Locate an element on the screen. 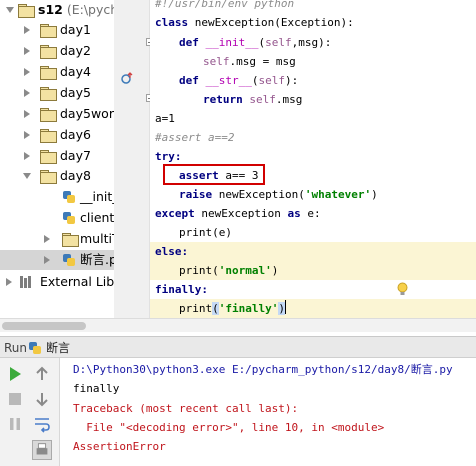  code-comment: #assert a==2 is located at coordinates (195, 137).